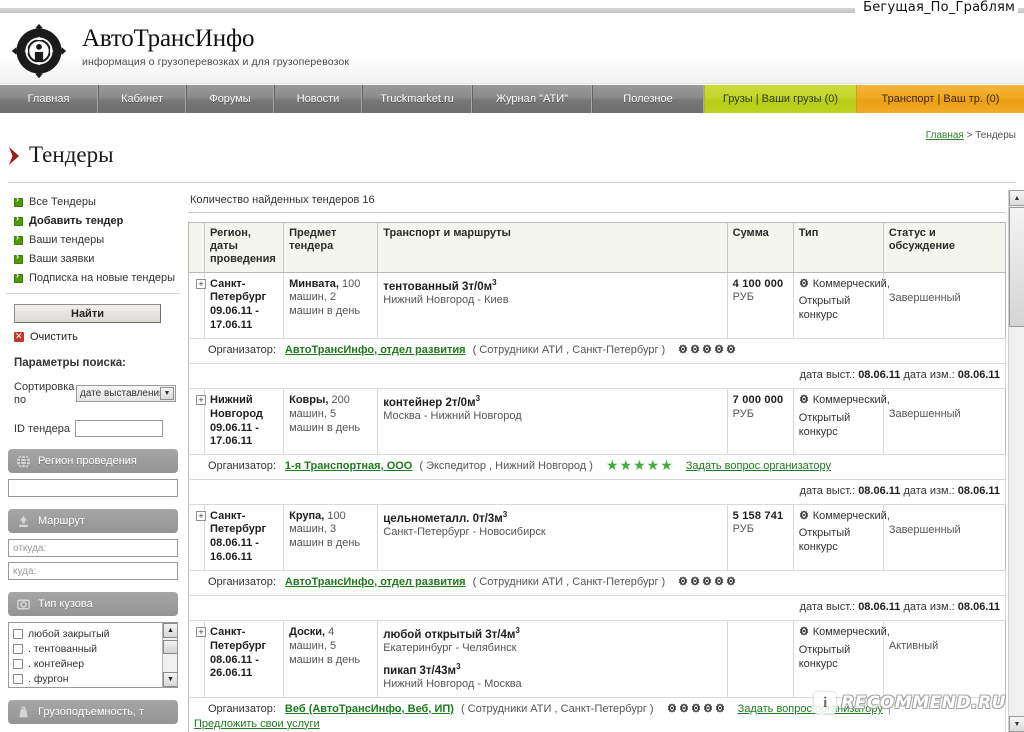 This screenshot has height=732, width=1024. What do you see at coordinates (95, 633) in the screenshot?
I see `list-item: любой закрытый` at bounding box center [95, 633].